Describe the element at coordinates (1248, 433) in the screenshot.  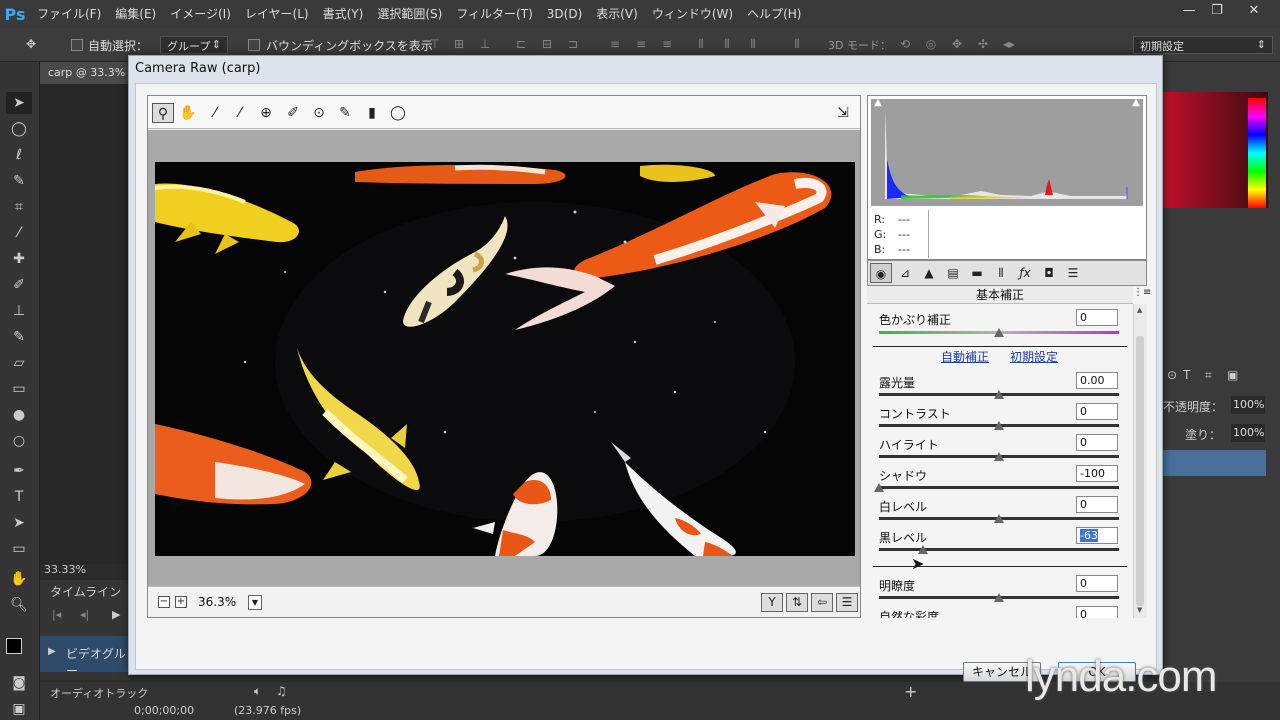
I see `fill-value: 100%` at that location.